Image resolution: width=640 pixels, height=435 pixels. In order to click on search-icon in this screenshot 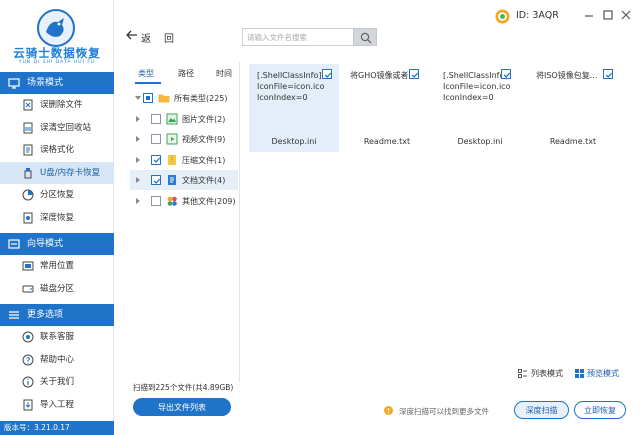, I will do `click(366, 38)`.